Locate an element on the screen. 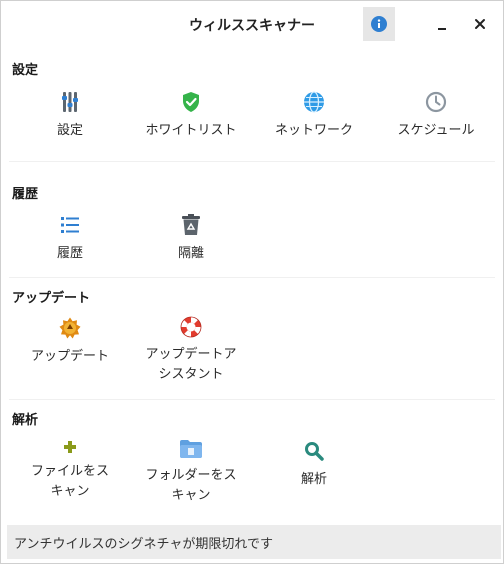  minimize-button is located at coordinates (442, 24).